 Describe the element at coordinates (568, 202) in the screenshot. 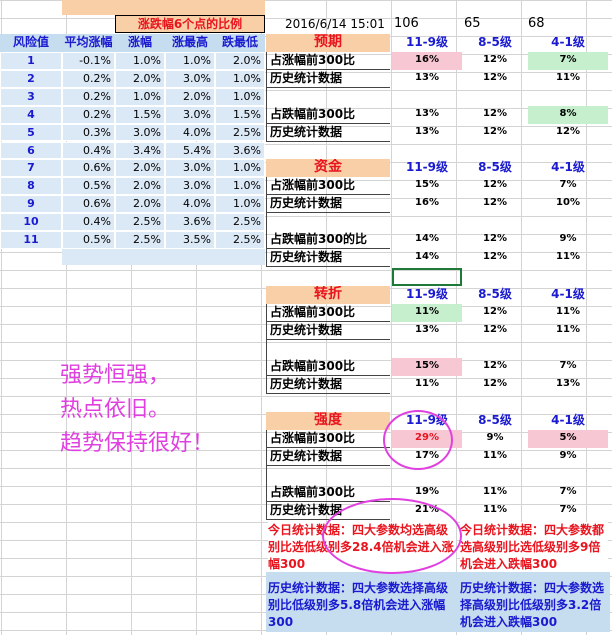

I see `section-value-1-1-2: 10%` at that location.